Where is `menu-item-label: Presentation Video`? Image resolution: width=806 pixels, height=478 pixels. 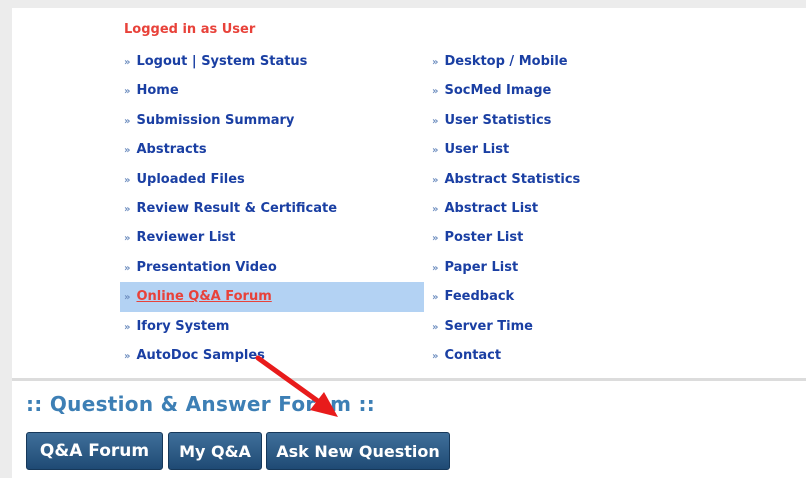
menu-item-label: Presentation Video is located at coordinates (206, 267).